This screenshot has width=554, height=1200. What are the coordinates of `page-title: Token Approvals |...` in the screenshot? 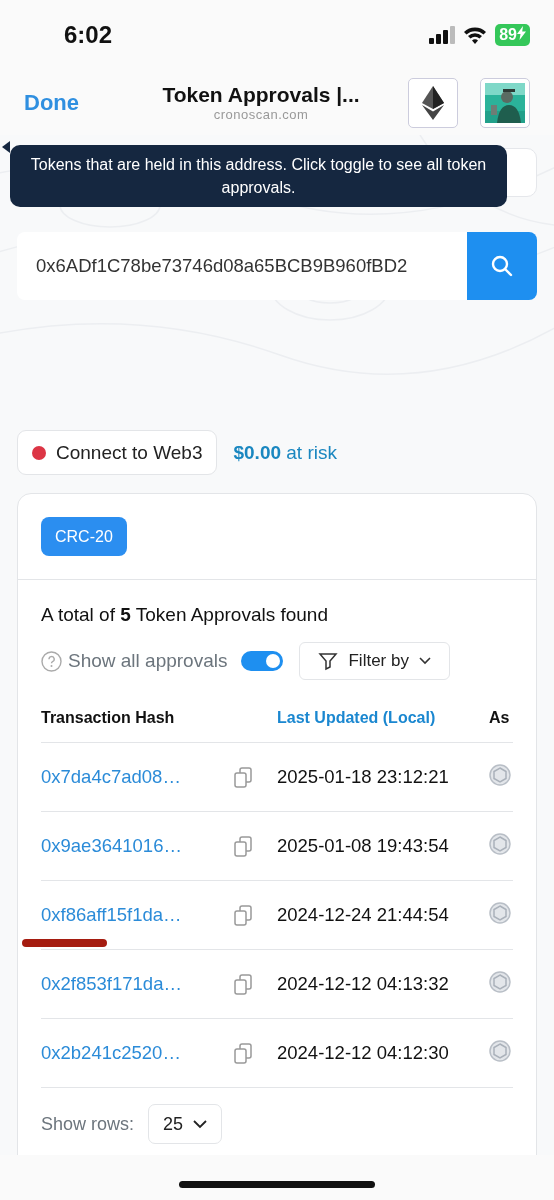 It's located at (261, 95).